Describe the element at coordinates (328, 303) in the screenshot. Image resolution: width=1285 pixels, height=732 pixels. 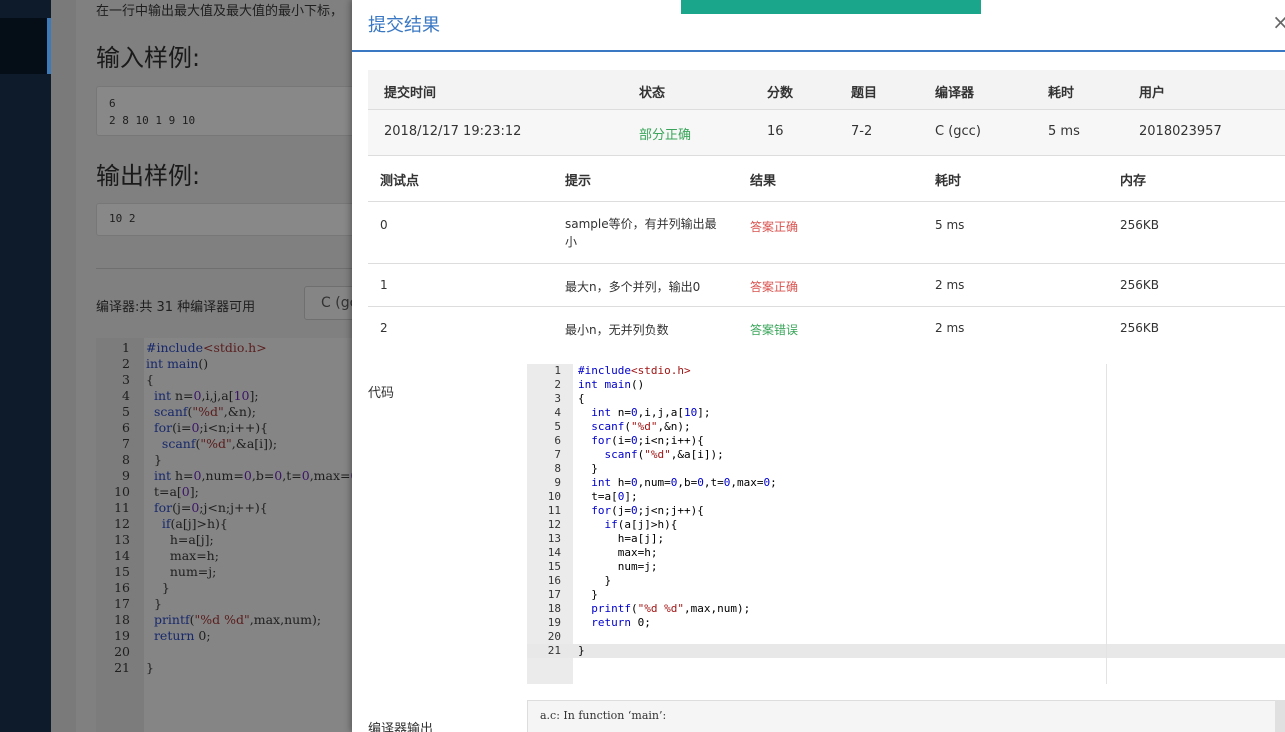
I see `compiler-select: C (gc` at that location.